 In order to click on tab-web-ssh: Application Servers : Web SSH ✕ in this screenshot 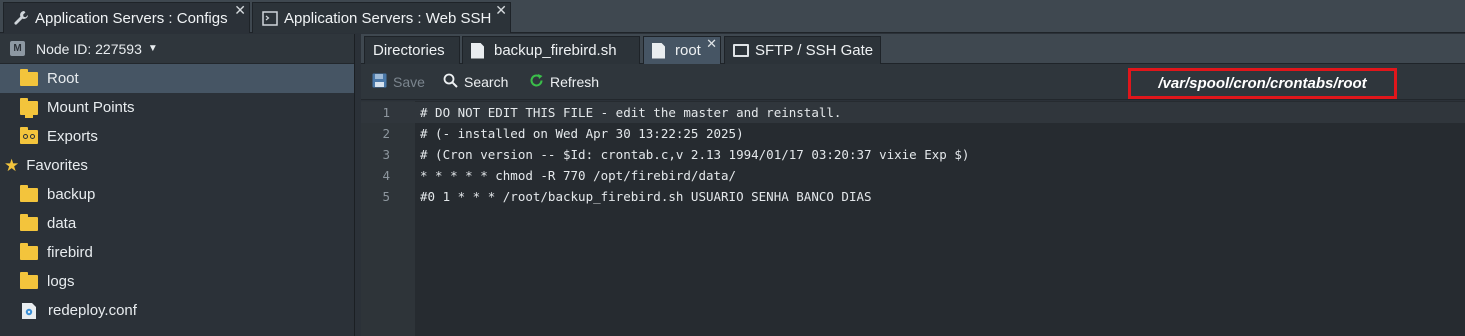, I will do `click(381, 17)`.